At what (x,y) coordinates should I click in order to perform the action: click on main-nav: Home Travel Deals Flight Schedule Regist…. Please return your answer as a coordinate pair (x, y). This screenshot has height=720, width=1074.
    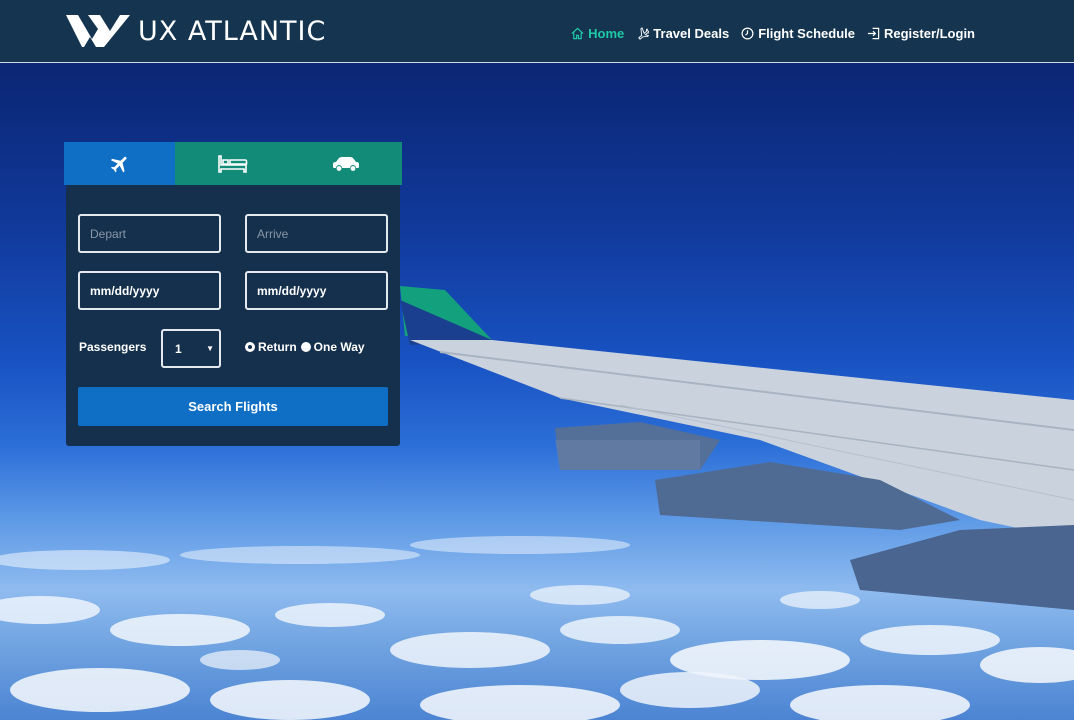
    Looking at the image, I should click on (767, 33).